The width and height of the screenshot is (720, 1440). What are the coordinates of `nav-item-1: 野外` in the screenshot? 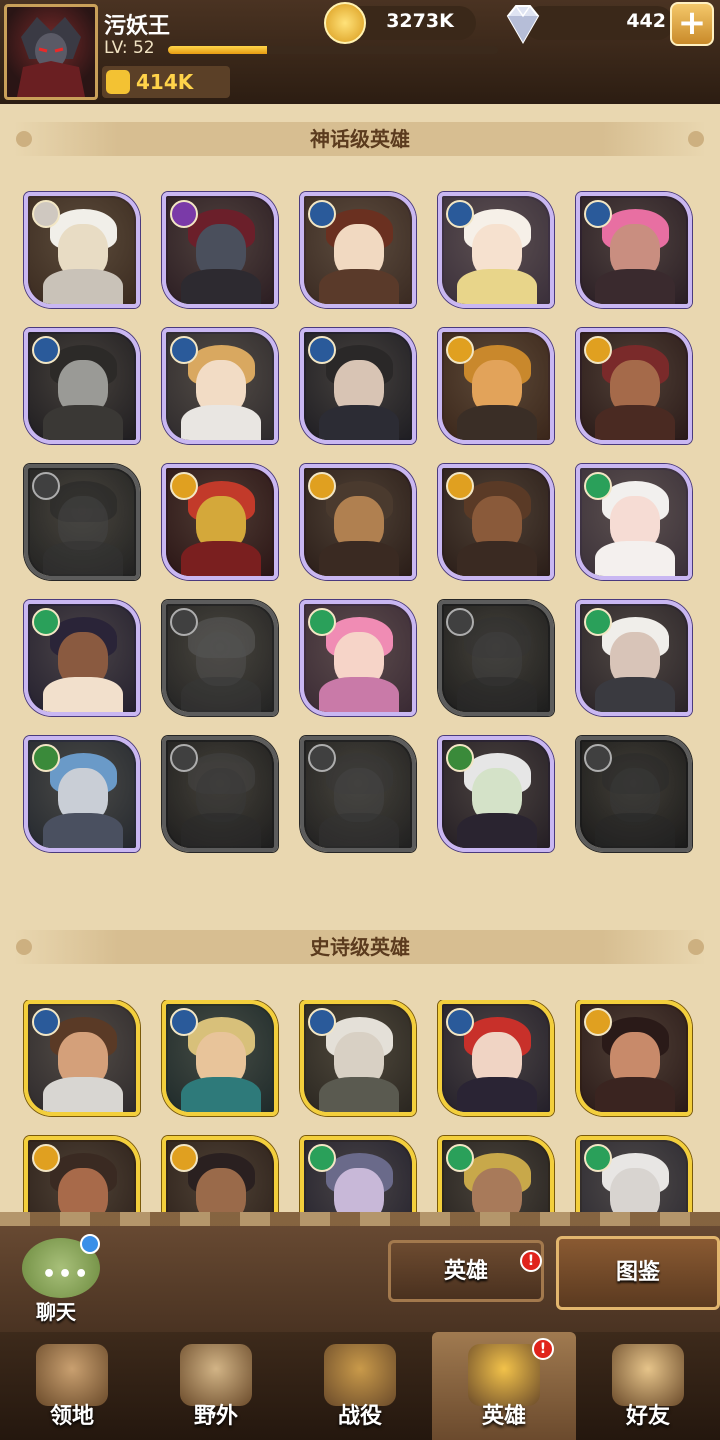 It's located at (216, 1386).